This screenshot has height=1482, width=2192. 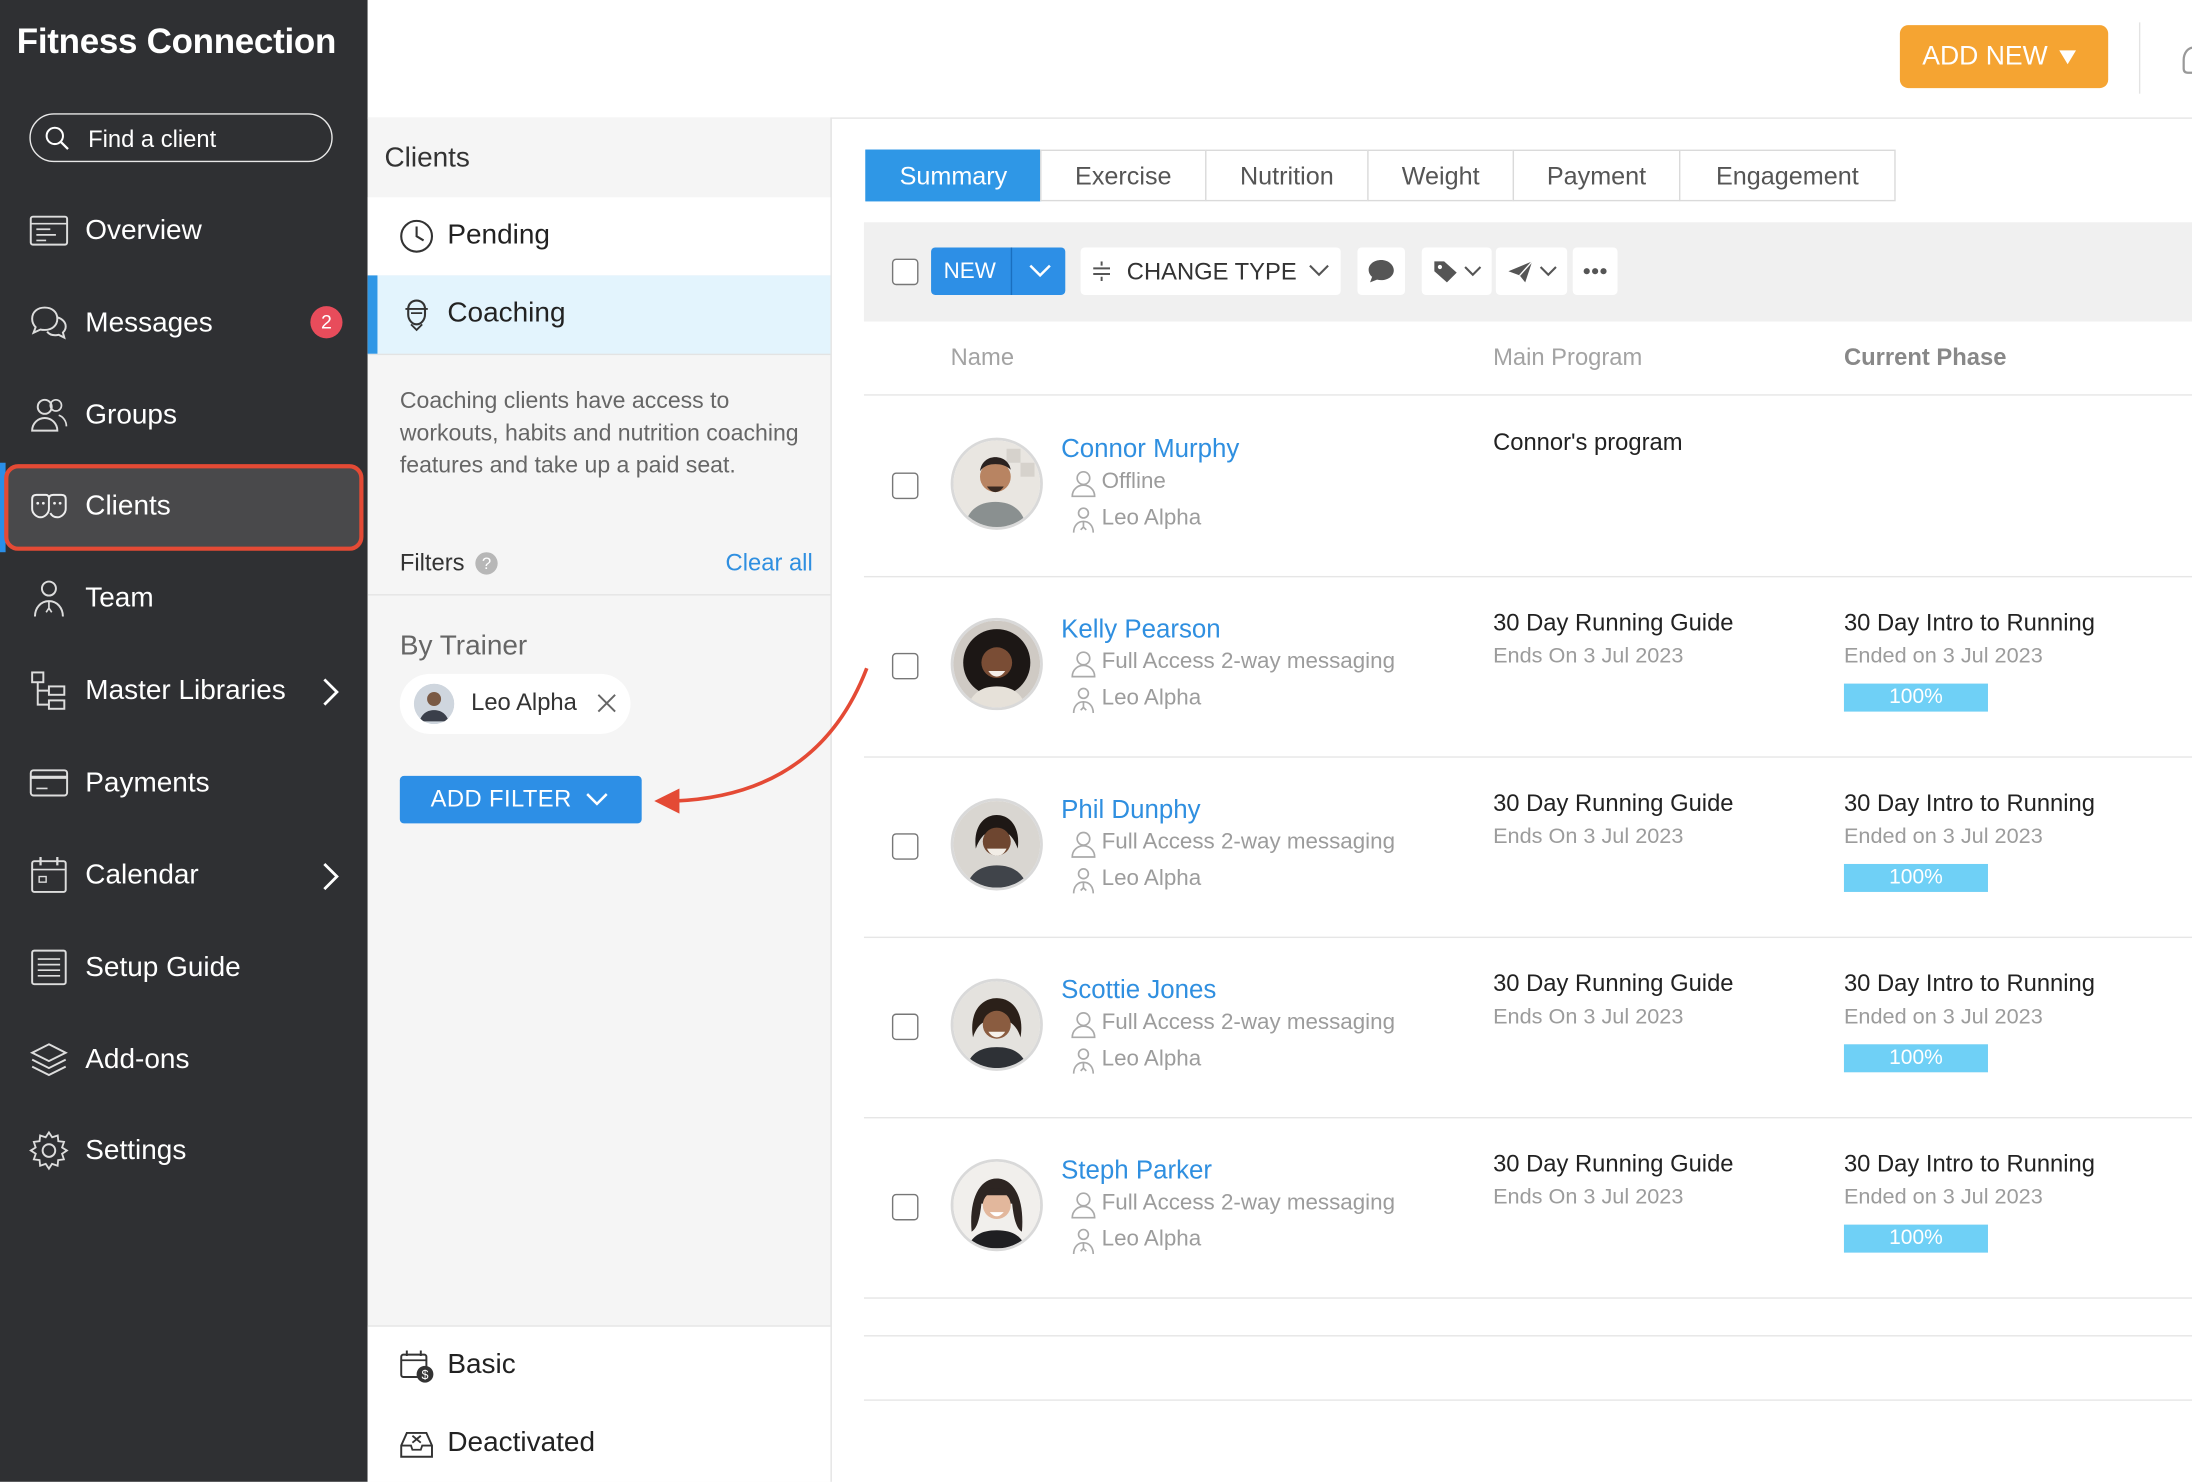 What do you see at coordinates (1787, 175) in the screenshot?
I see `tab-engagement: Engagement` at bounding box center [1787, 175].